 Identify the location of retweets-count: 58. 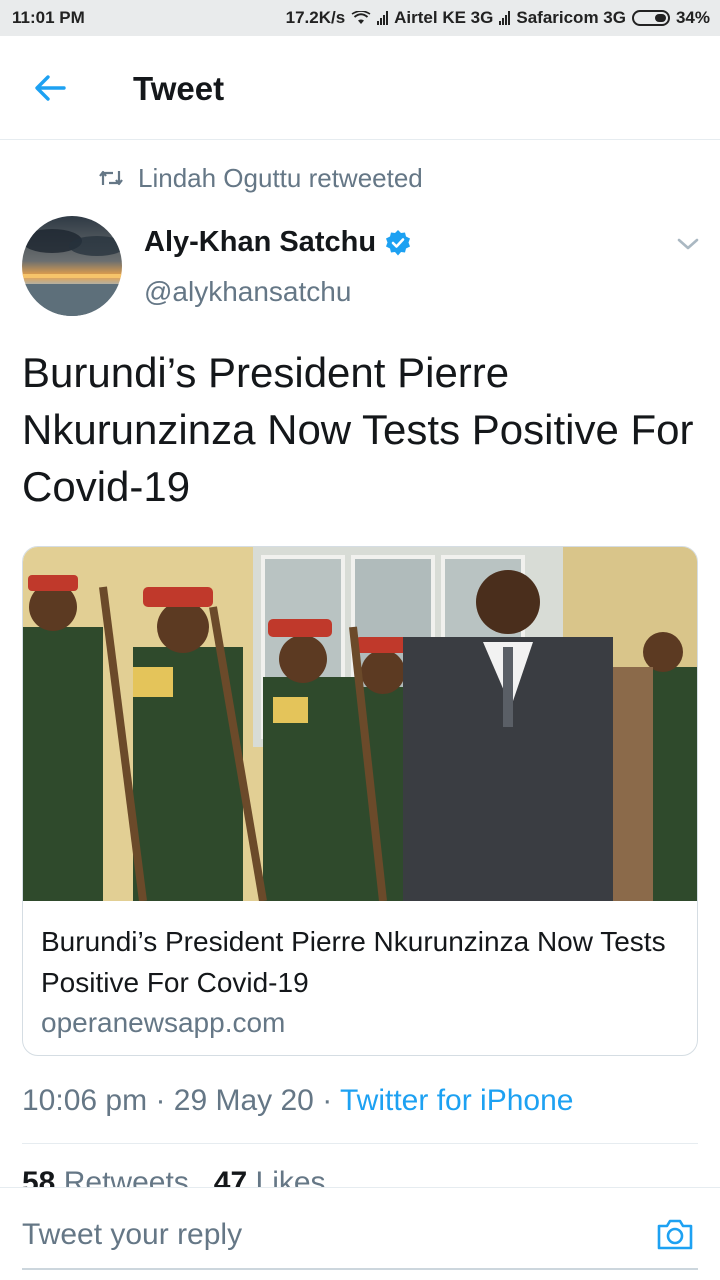
(39, 1177).